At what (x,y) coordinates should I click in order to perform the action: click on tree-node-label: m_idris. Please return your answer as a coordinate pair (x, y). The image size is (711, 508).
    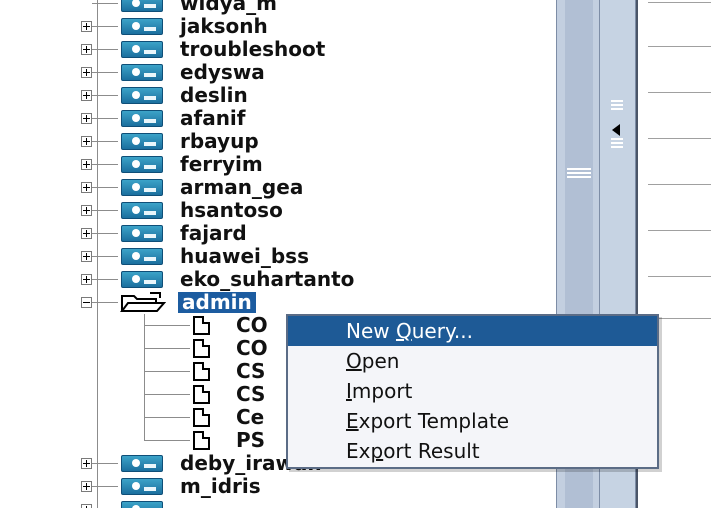
    Looking at the image, I should click on (220, 486).